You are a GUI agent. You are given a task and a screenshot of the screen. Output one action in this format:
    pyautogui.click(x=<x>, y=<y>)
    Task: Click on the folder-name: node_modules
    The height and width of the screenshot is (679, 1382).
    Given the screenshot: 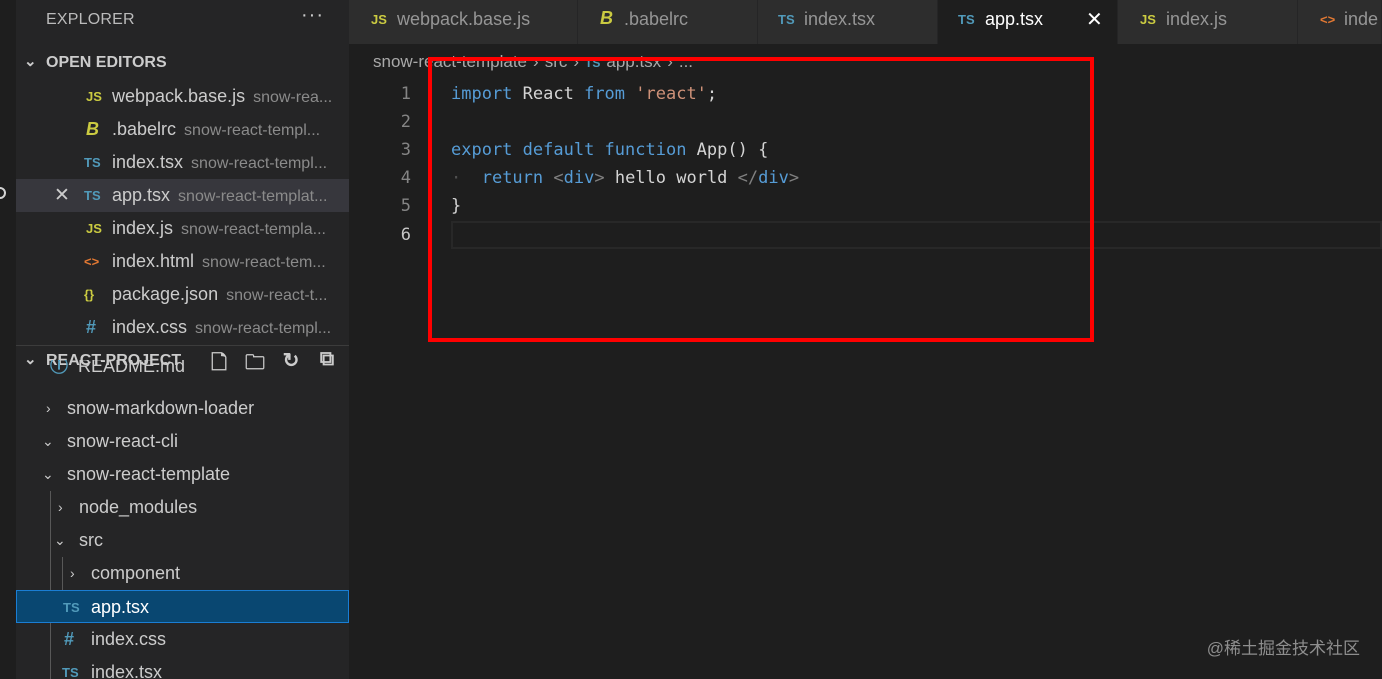 What is the action you would take?
    pyautogui.click(x=138, y=507)
    